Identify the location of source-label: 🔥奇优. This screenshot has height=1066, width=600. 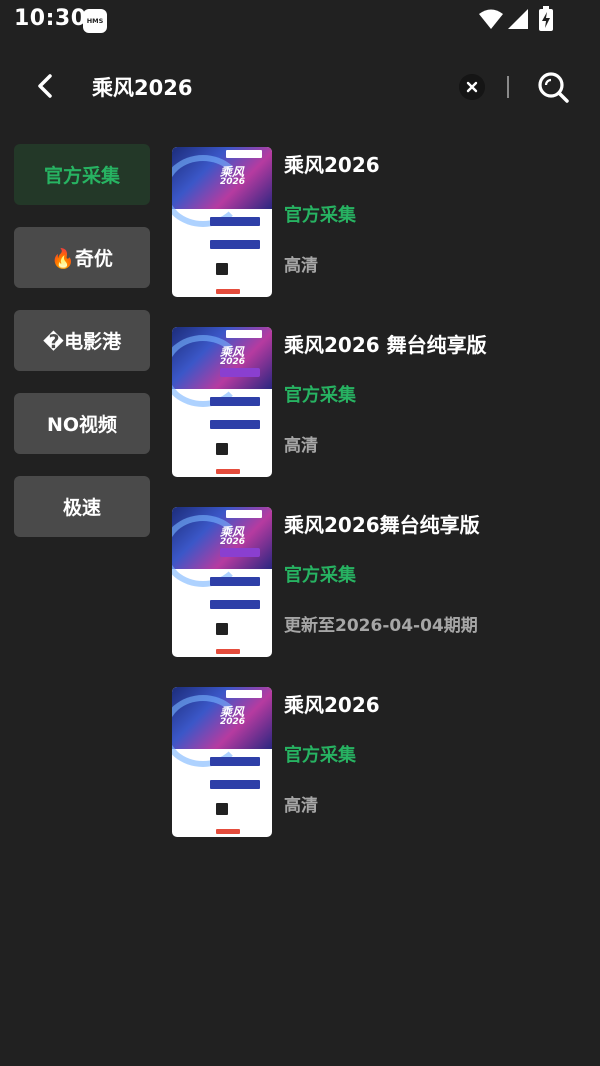
(82, 259).